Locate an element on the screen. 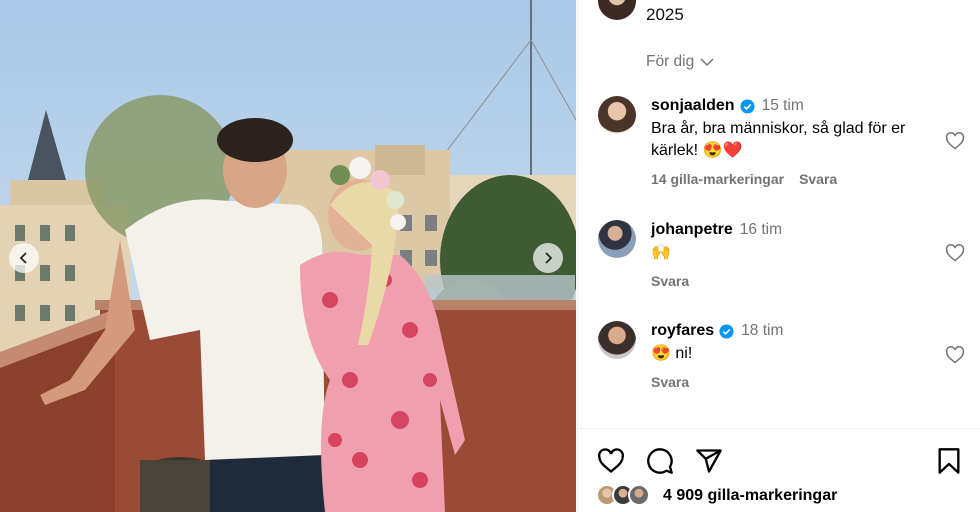  chevron-down-icon is located at coordinates (707, 61).